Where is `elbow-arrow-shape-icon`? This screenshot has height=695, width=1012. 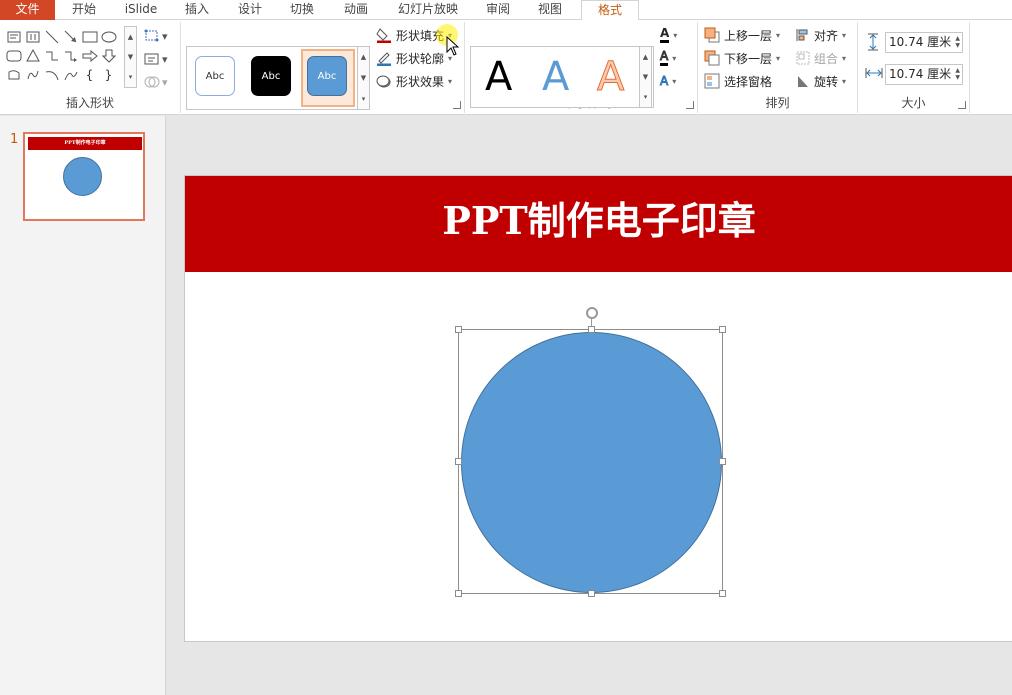 elbow-arrow-shape-icon is located at coordinates (70, 55).